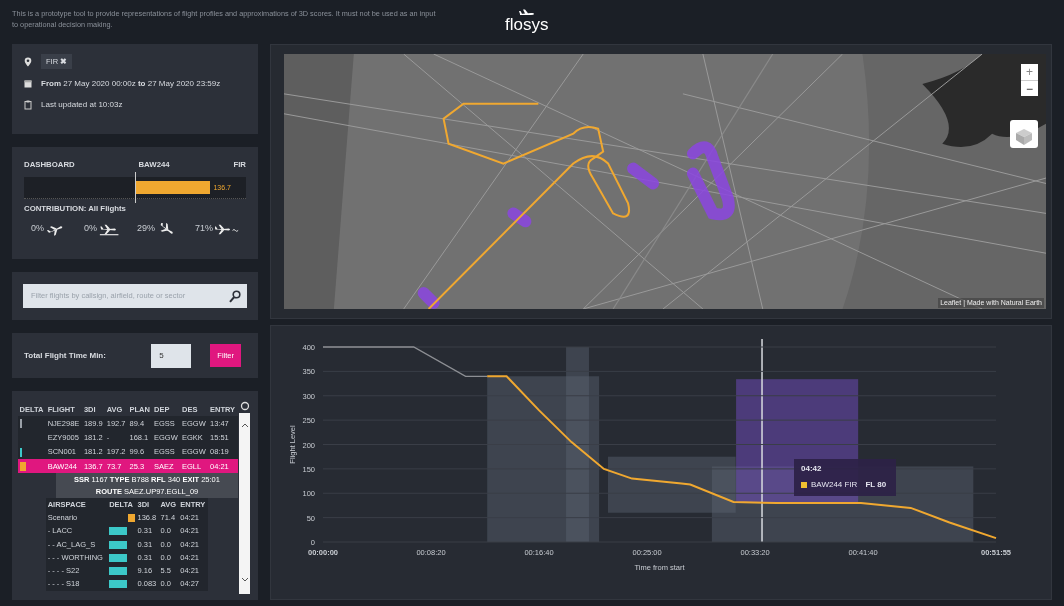 The image size is (1064, 606). What do you see at coordinates (834, 485) in the screenshot?
I see `tooltip-series: BAW244 FIR` at bounding box center [834, 485].